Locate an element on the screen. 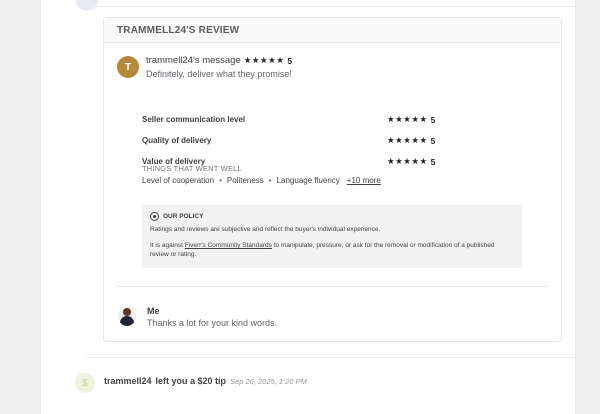 Image resolution: width=600 pixels, height=414 pixels. tip-dollar-glyph: $ is located at coordinates (85, 383).